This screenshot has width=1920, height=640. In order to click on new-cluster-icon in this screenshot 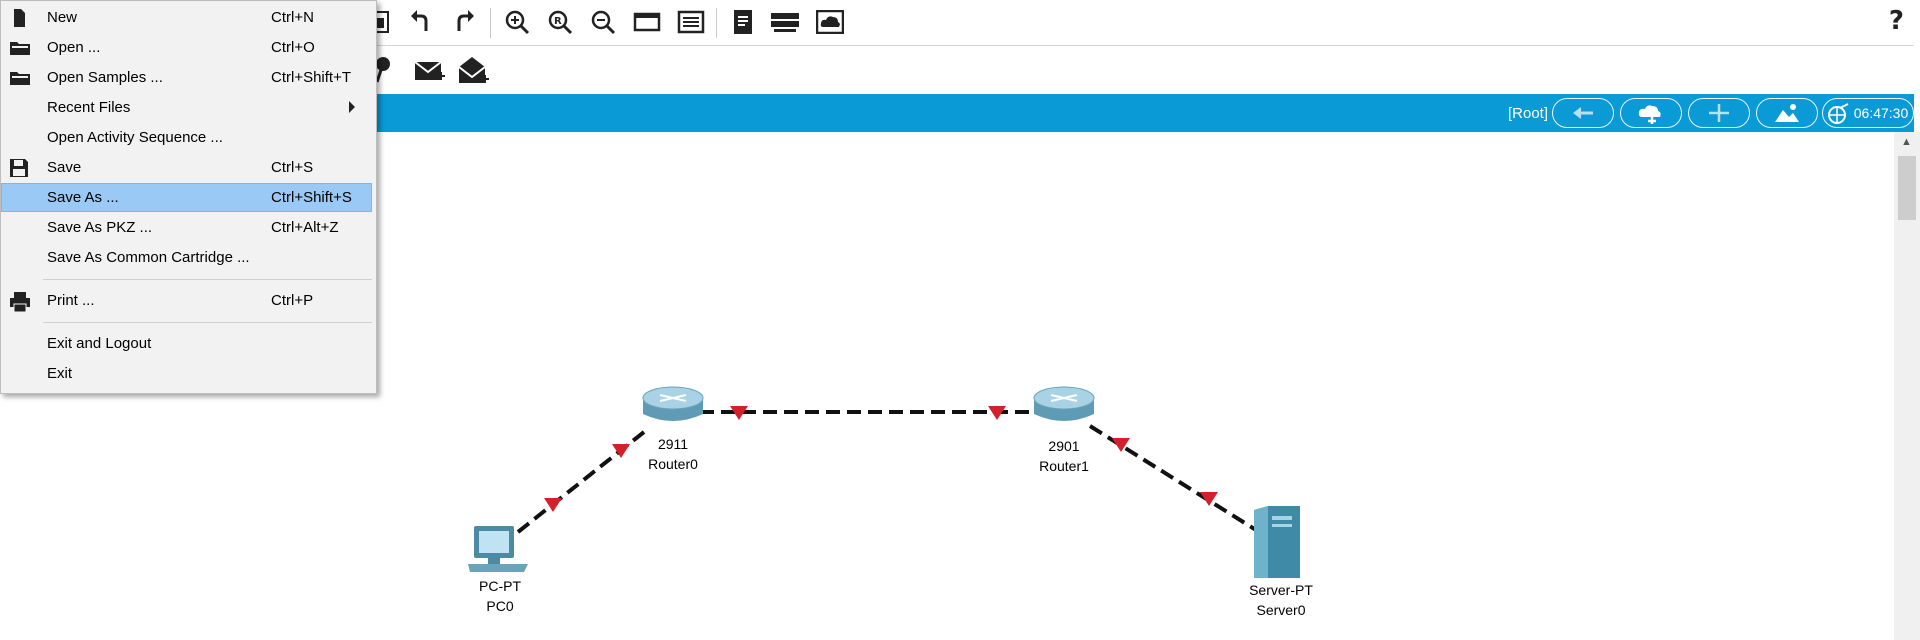, I will do `click(1649, 114)`.